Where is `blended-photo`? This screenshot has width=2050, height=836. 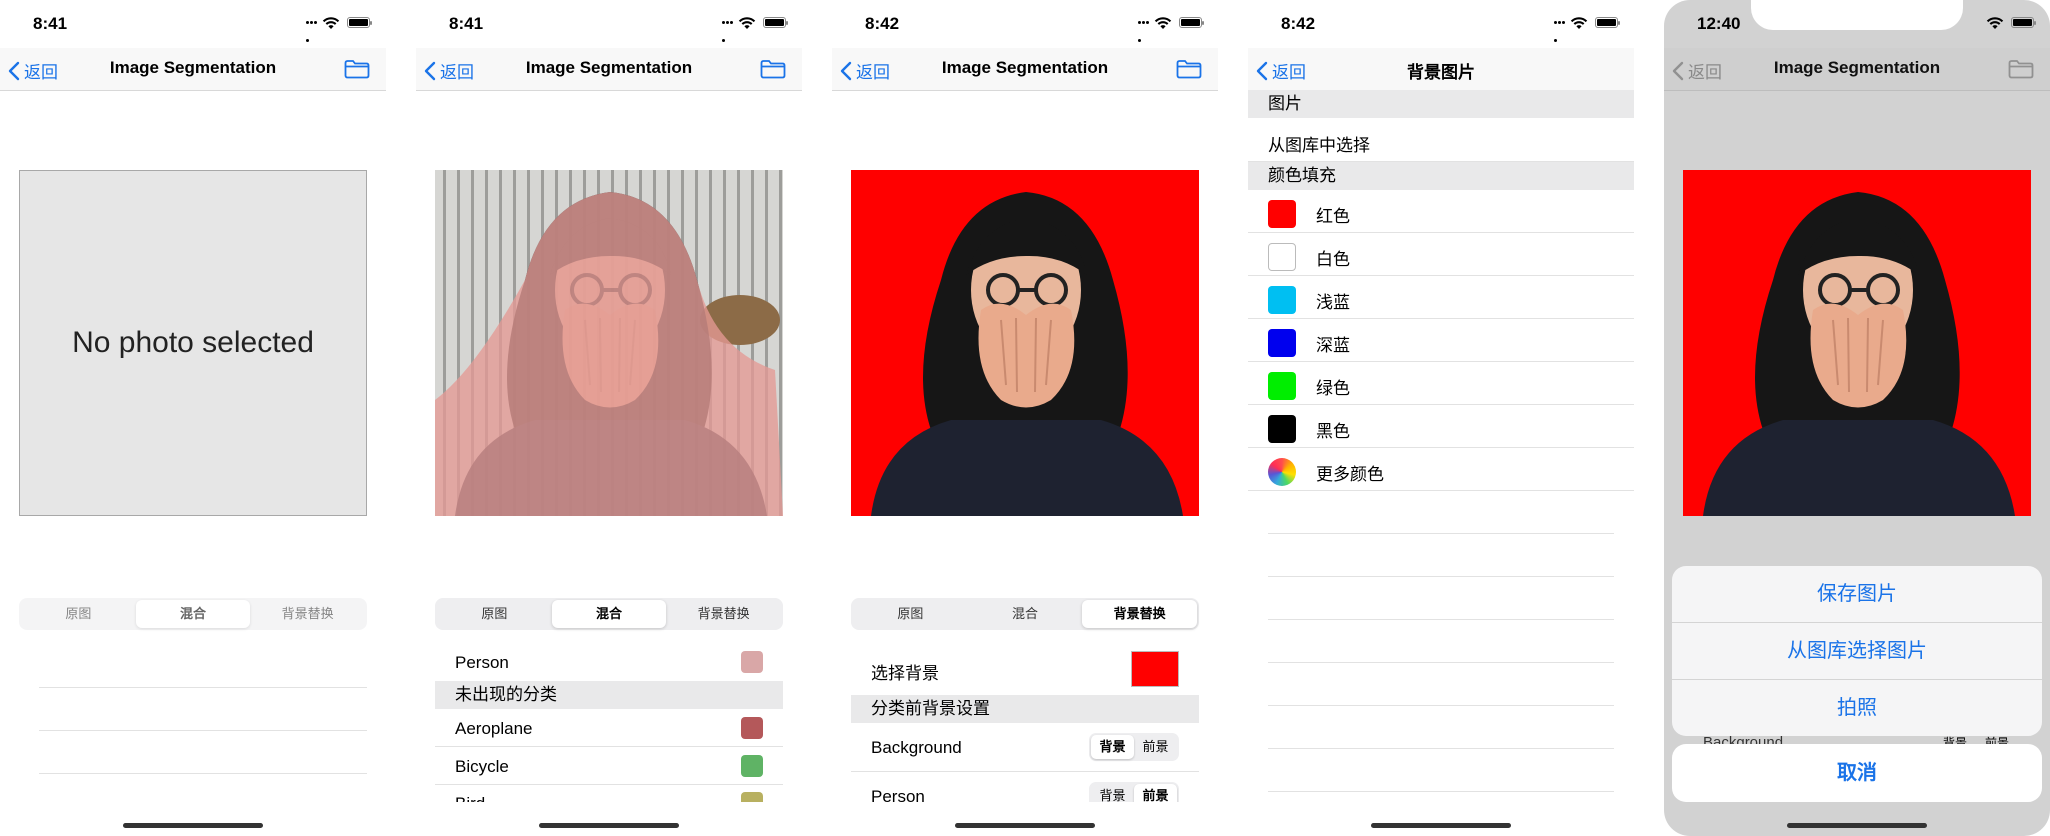
blended-photo is located at coordinates (609, 343).